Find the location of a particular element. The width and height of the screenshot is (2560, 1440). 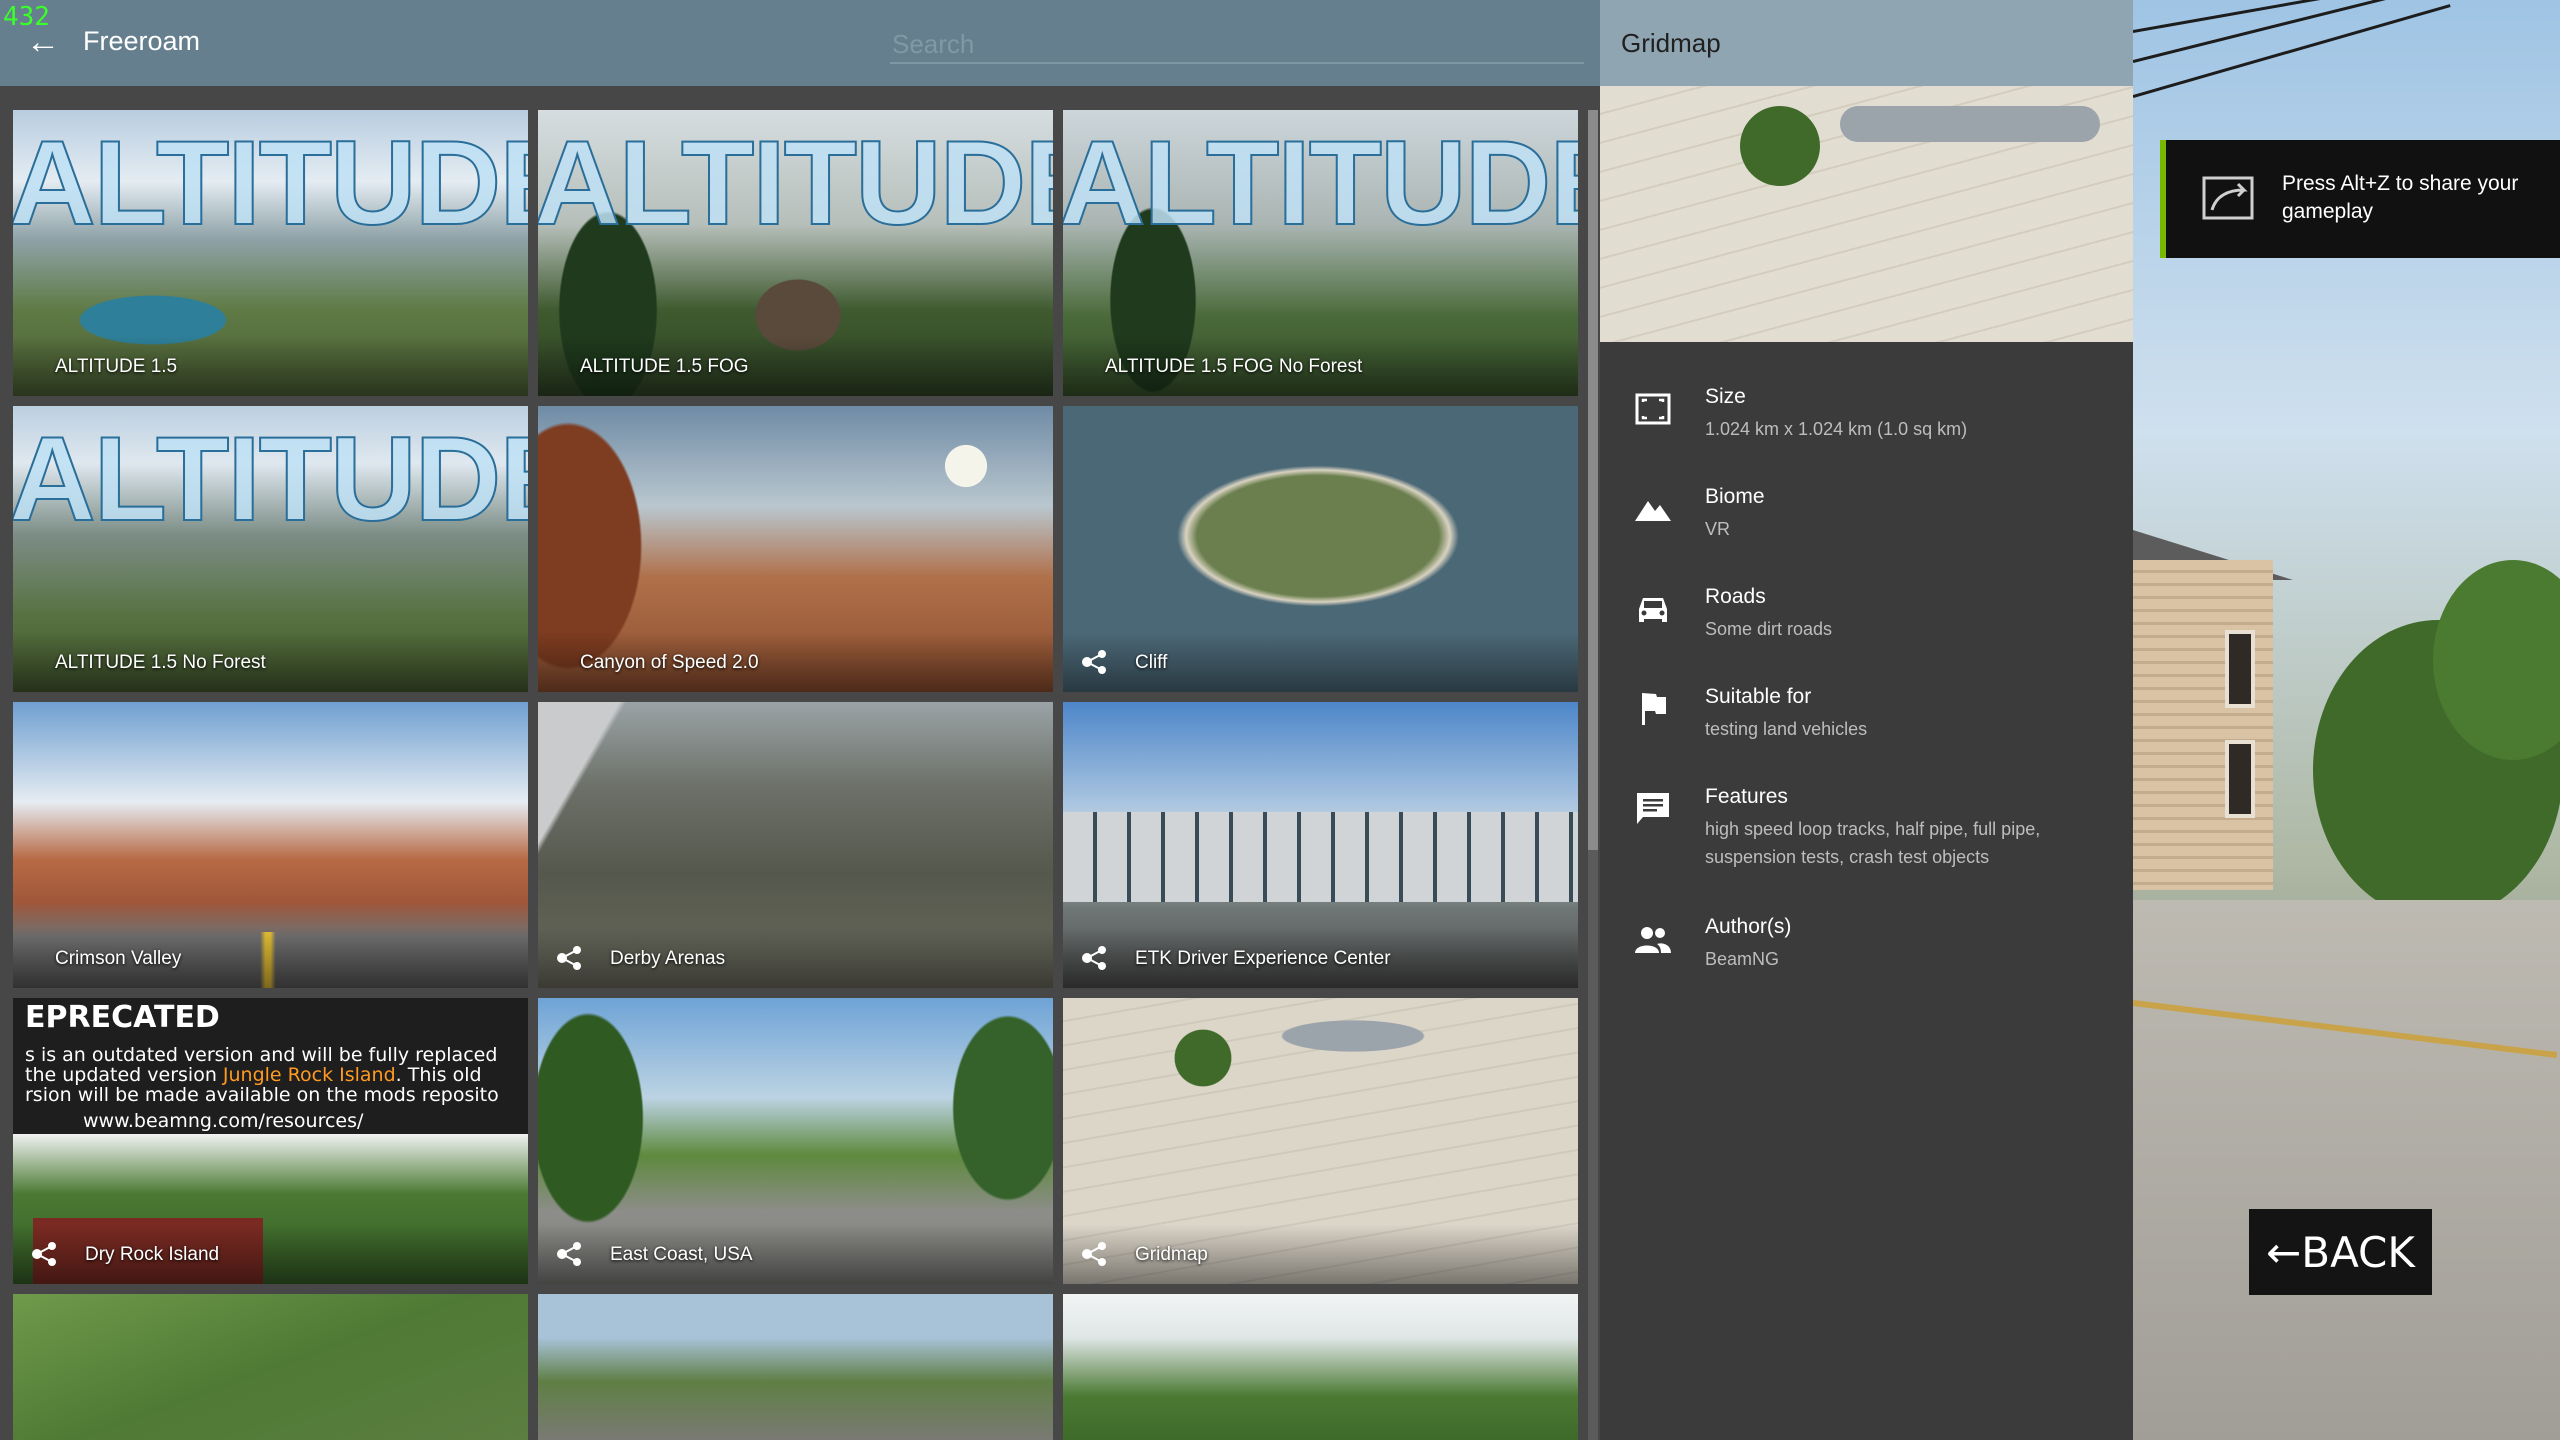

page-title: Freeroam is located at coordinates (142, 41).